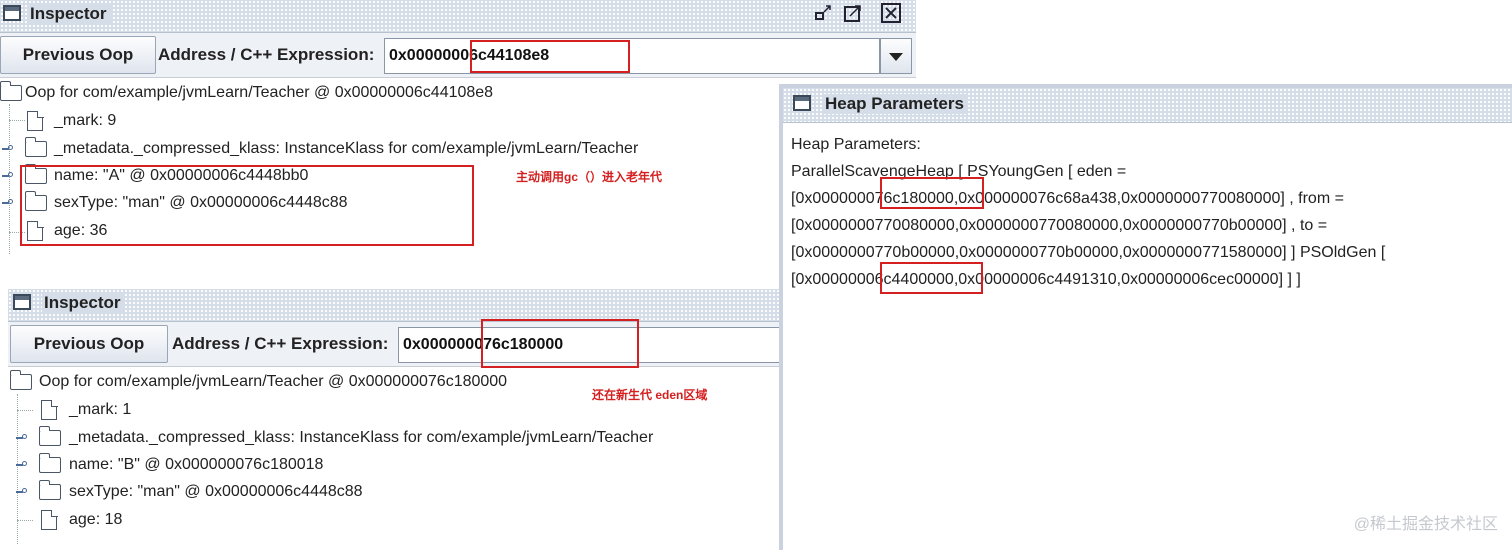  Describe the element at coordinates (891, 13) in the screenshot. I see `close-icon` at that location.